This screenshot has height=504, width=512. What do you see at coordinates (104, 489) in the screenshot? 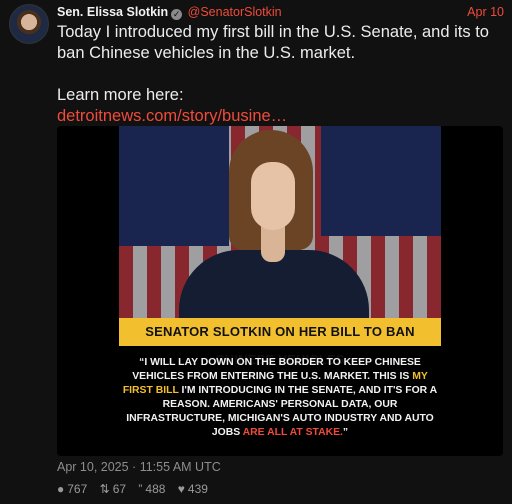
I see `retweet-icon: ⇅` at bounding box center [104, 489].